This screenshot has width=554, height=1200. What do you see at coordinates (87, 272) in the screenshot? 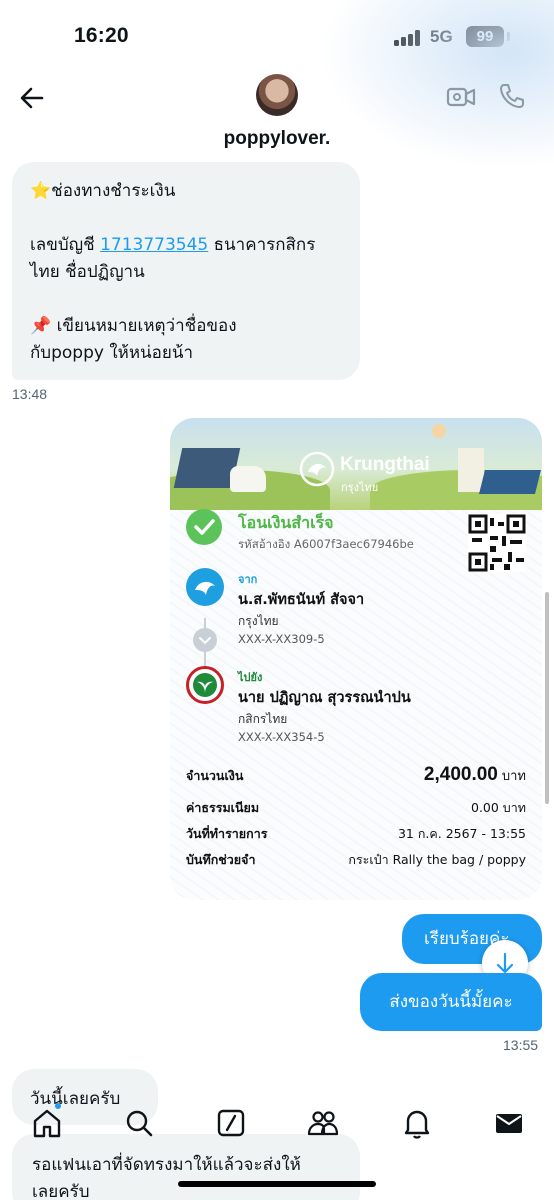
I see `message-line: ไทย ชื่อปฏิญาน` at bounding box center [87, 272].